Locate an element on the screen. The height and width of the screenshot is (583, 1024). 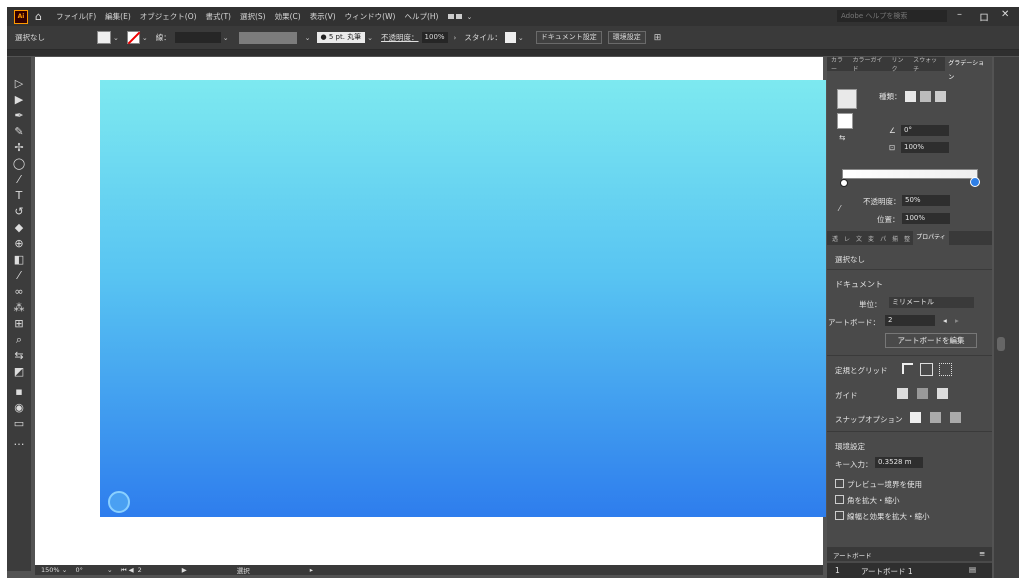
tab-links: リンク is located at coordinates (901, 64).